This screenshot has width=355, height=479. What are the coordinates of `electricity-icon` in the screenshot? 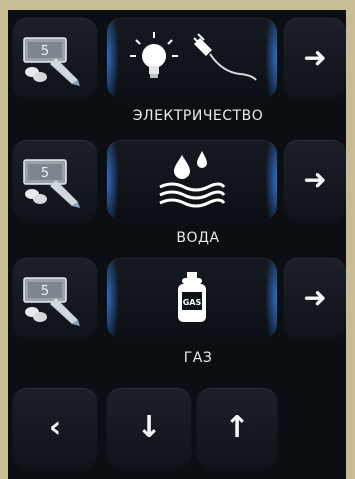 It's located at (193, 56).